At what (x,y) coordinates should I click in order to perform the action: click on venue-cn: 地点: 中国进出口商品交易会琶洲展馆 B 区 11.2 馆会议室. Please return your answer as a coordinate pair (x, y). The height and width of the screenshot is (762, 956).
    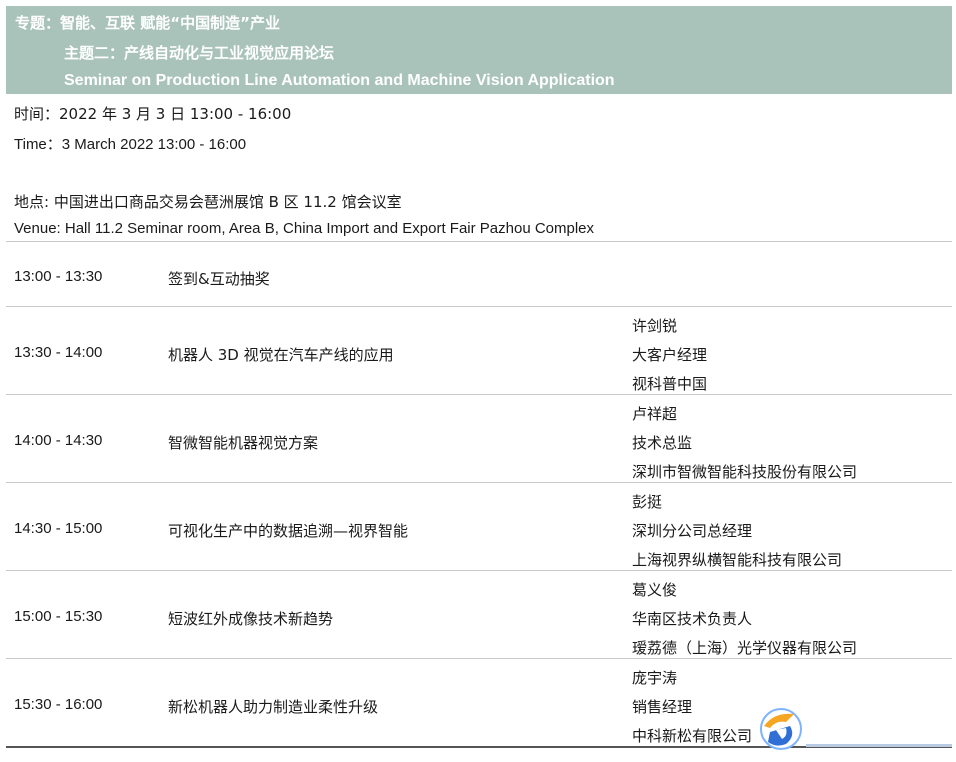
    Looking at the image, I should click on (208, 202).